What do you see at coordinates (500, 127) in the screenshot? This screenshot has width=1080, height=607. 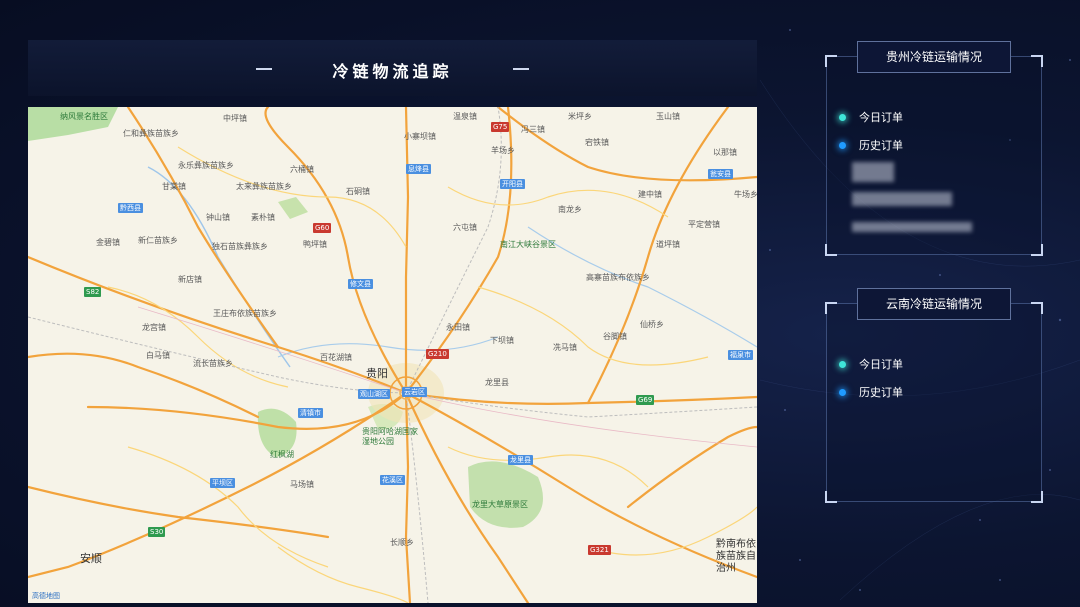 I see `road-badge: G75` at bounding box center [500, 127].